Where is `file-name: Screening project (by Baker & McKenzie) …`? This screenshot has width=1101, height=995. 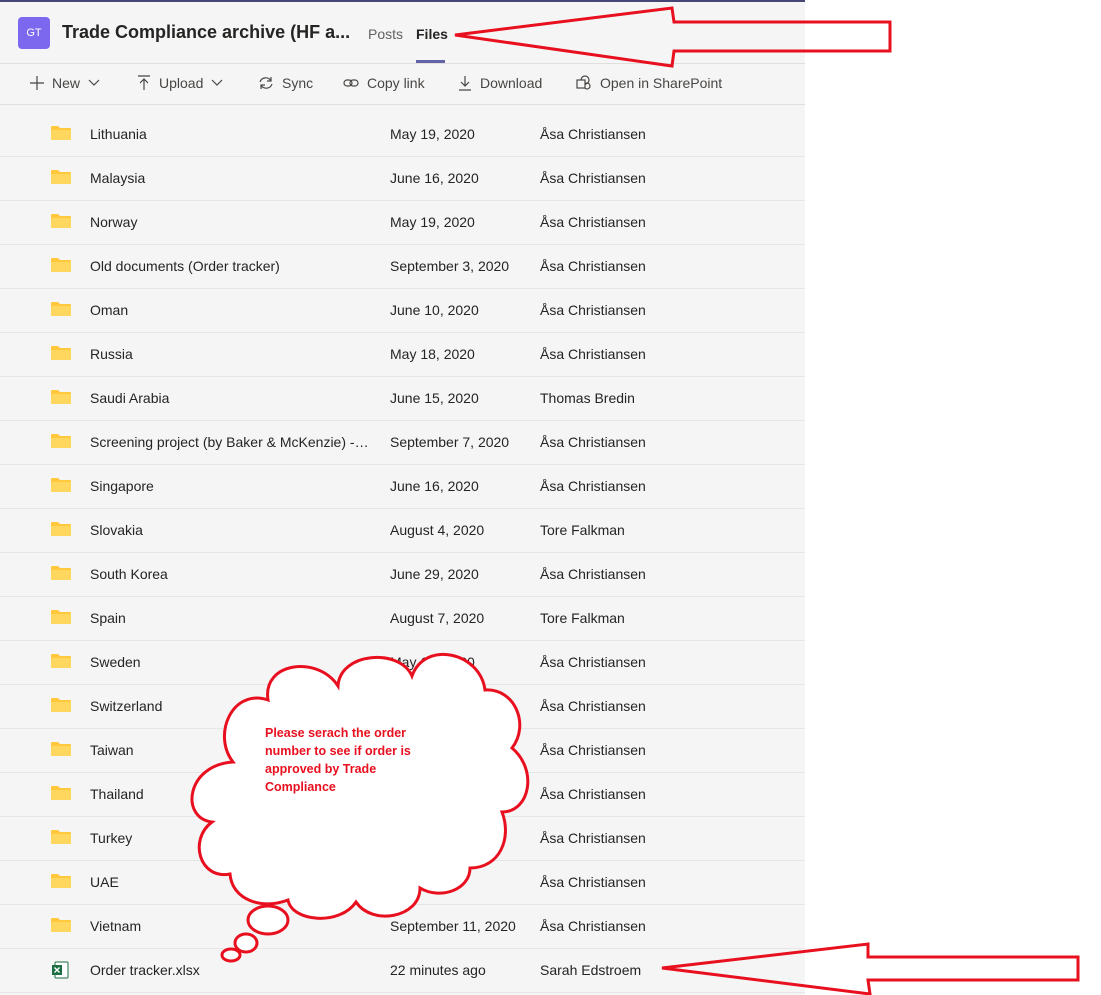
file-name: Screening project (by Baker & McKenzie) … is located at coordinates (230, 442).